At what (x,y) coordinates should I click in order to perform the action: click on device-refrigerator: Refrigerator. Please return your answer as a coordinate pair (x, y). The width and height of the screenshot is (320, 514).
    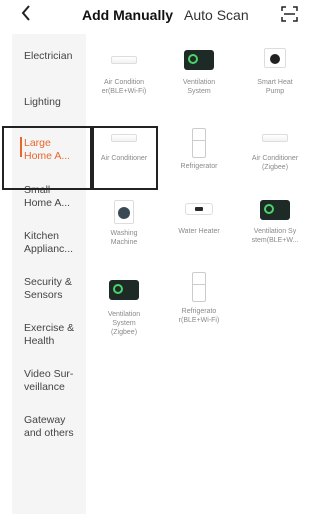
    Looking at the image, I should click on (199, 149).